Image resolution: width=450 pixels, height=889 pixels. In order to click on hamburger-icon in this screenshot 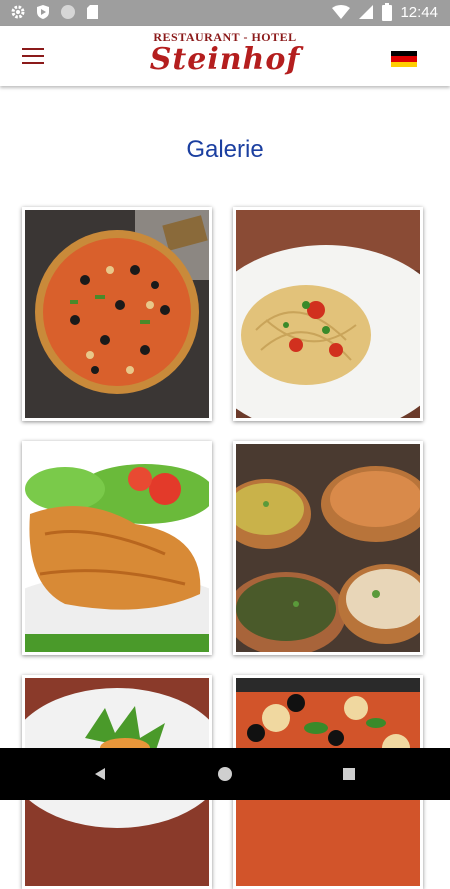, I will do `click(33, 56)`.